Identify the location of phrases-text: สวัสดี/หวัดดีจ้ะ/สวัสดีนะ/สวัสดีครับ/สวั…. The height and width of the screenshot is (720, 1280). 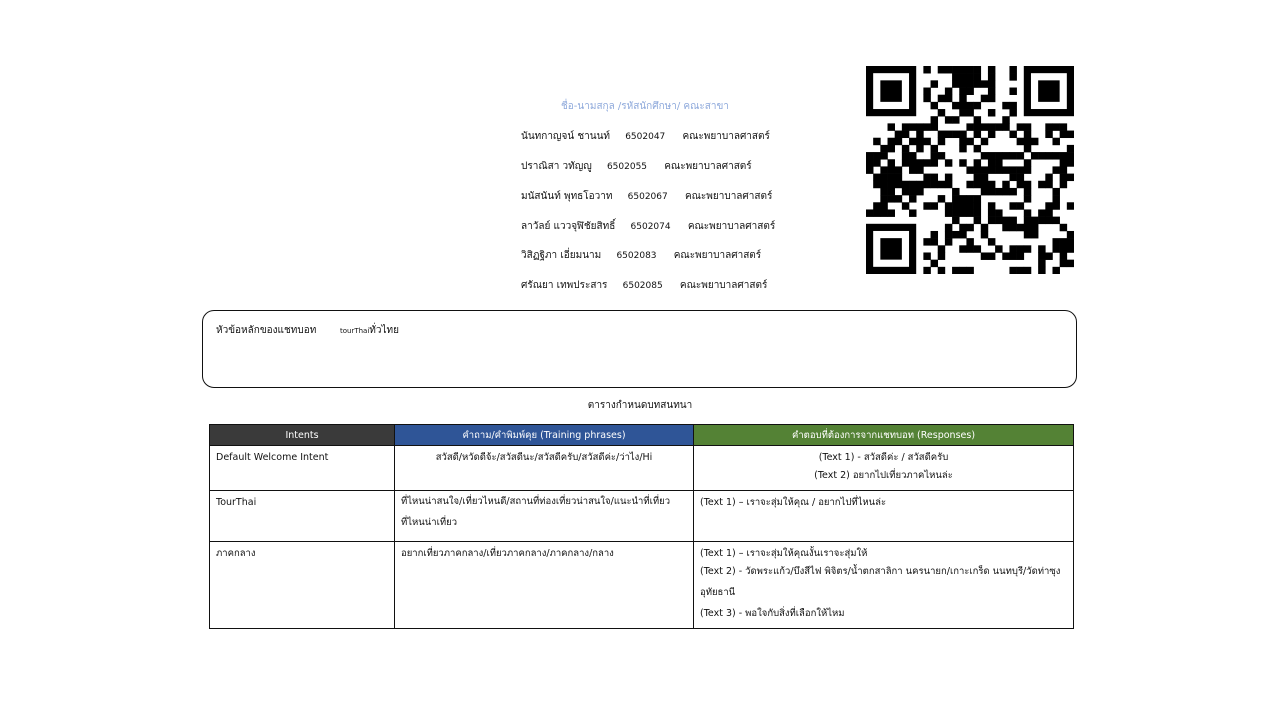
(544, 457).